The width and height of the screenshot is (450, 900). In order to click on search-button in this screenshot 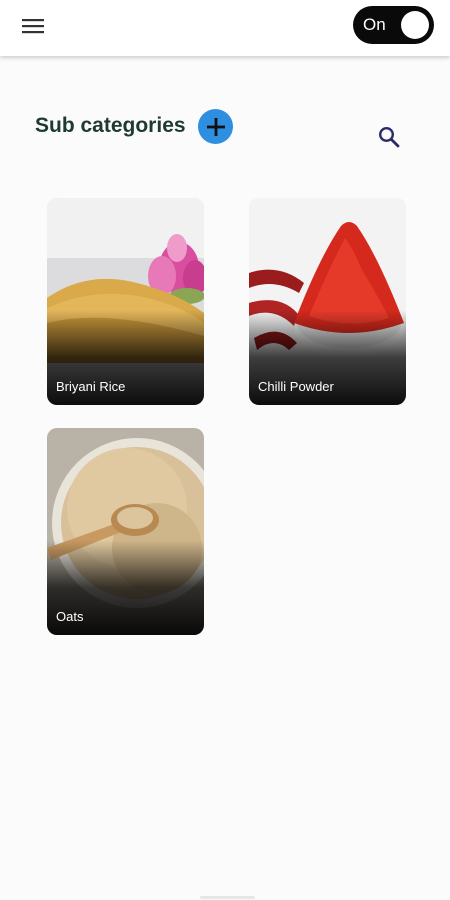, I will do `click(389, 137)`.